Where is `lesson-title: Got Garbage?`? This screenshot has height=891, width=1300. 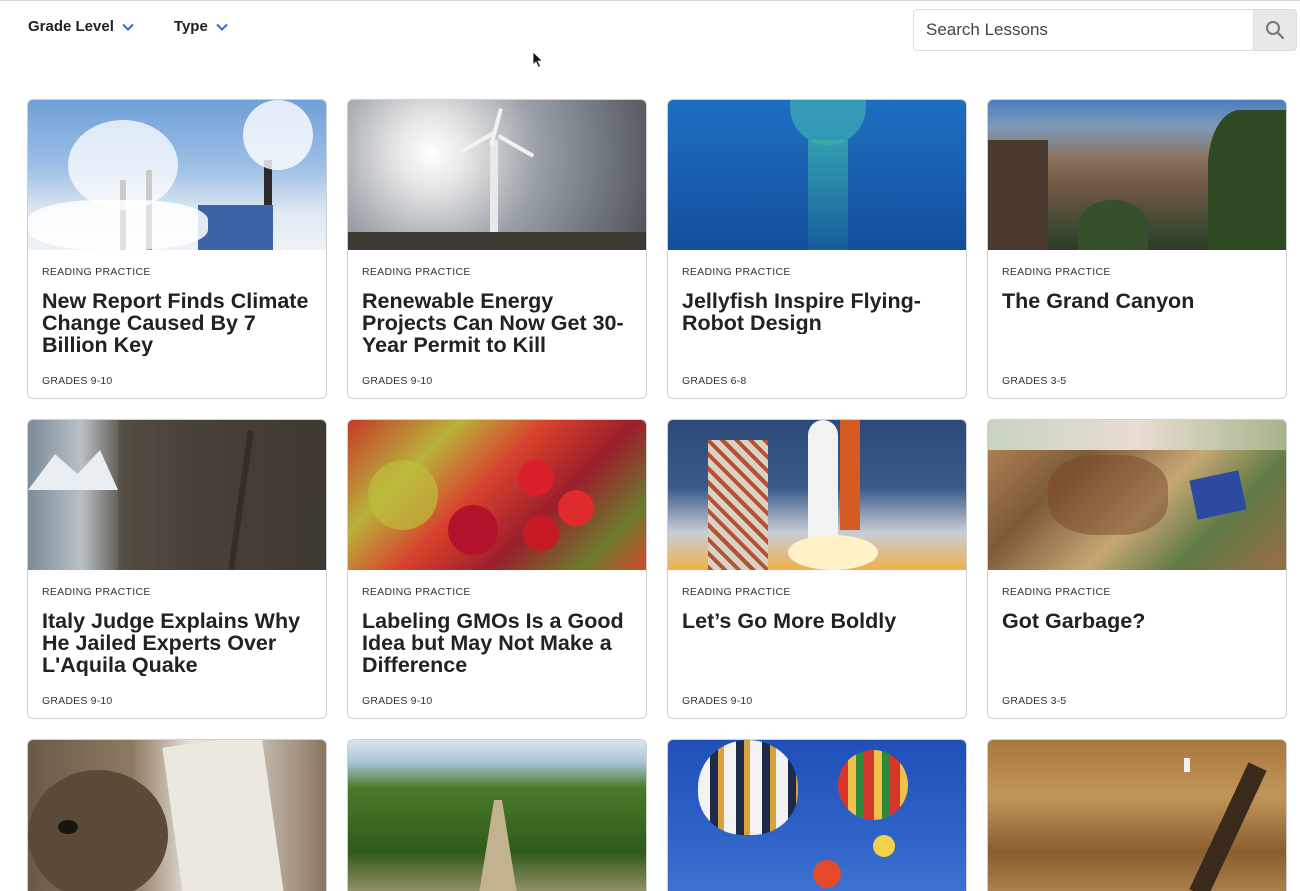 lesson-title: Got Garbage? is located at coordinates (1139, 621).